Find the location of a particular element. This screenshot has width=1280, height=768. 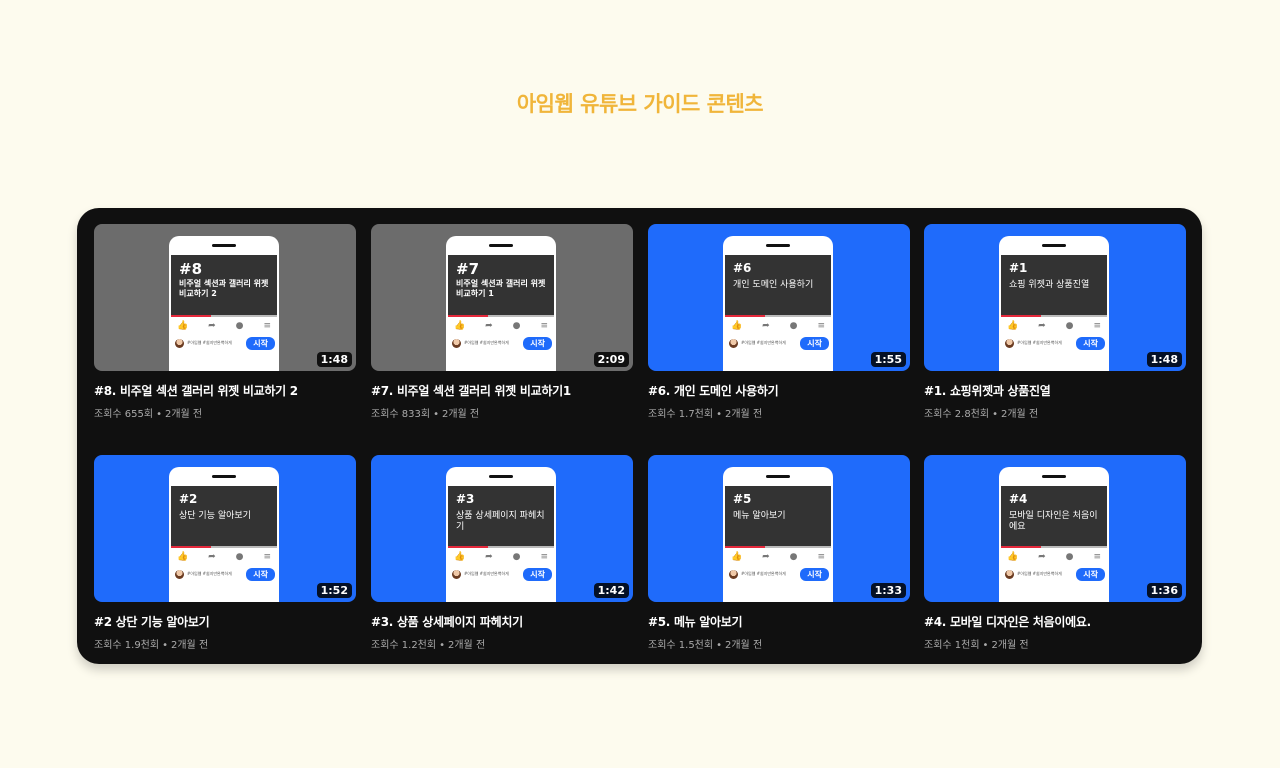

thumbnail-caption: 상단 기능 알아보기 is located at coordinates (215, 516).